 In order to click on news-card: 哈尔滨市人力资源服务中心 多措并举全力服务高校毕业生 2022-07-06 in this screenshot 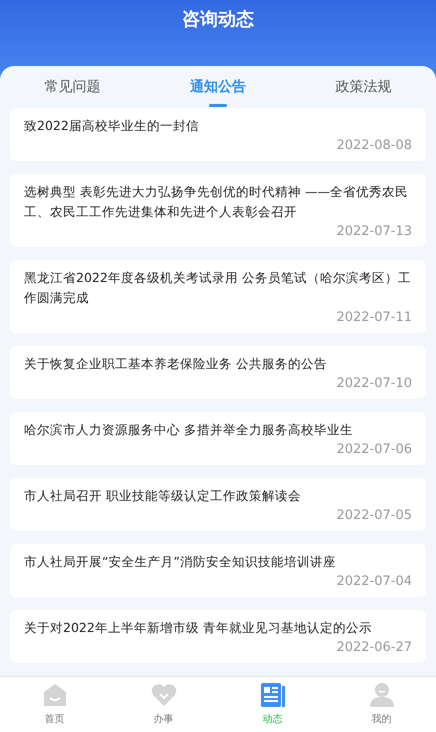, I will do `click(218, 438)`.